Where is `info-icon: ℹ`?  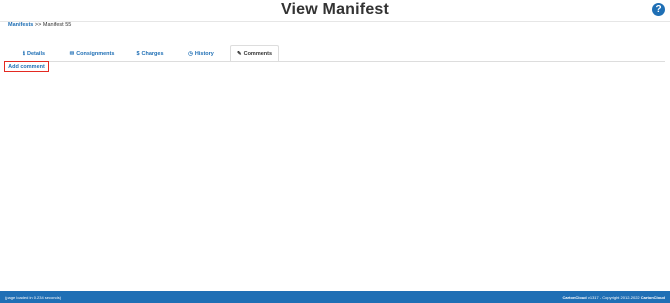 info-icon: ℹ is located at coordinates (24, 53).